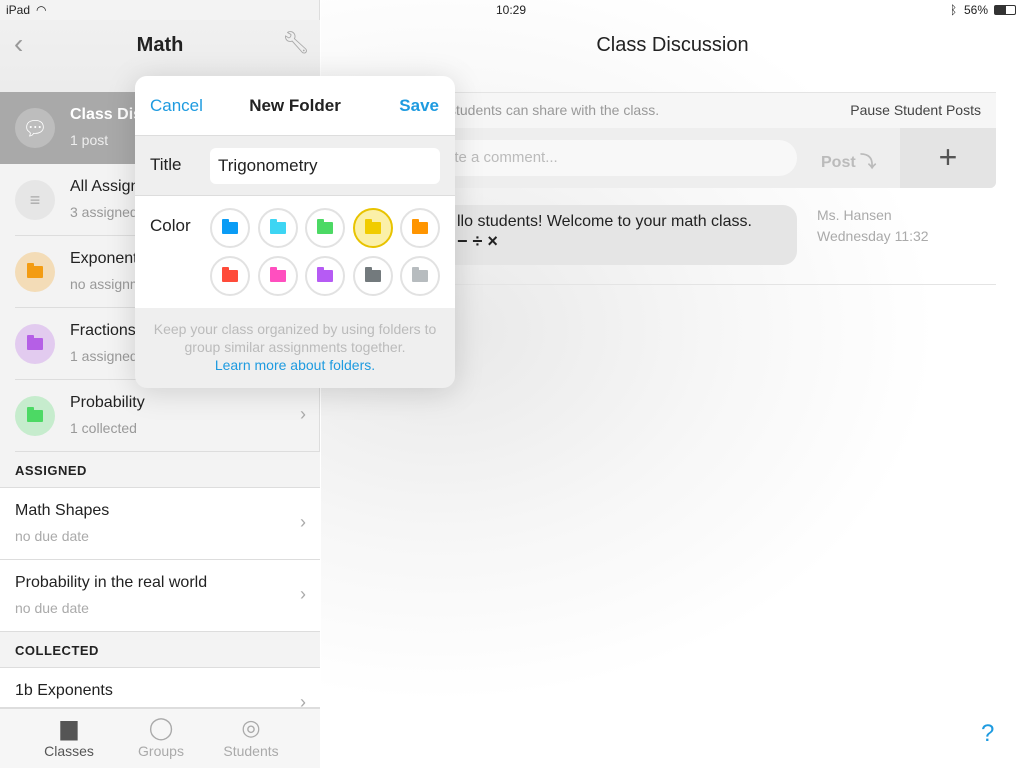 This screenshot has width=1024, height=768. I want to click on battery-level: 56%, so click(976, 10).